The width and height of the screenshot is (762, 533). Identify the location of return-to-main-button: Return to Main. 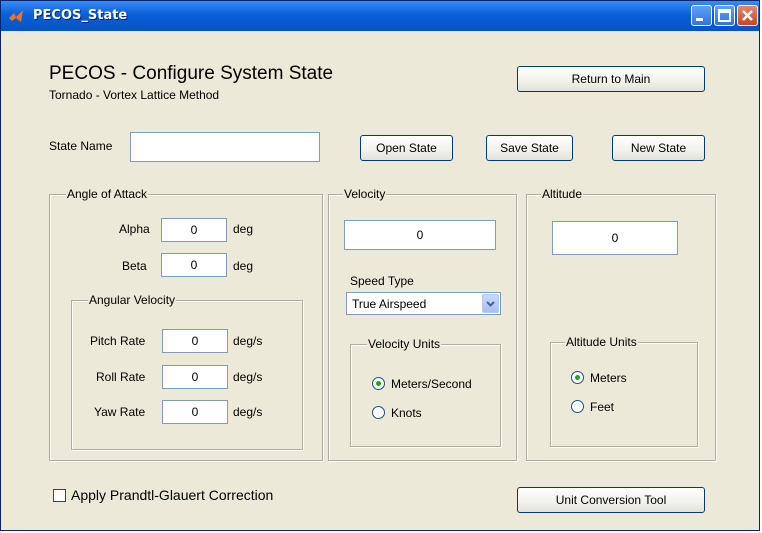
(611, 79).